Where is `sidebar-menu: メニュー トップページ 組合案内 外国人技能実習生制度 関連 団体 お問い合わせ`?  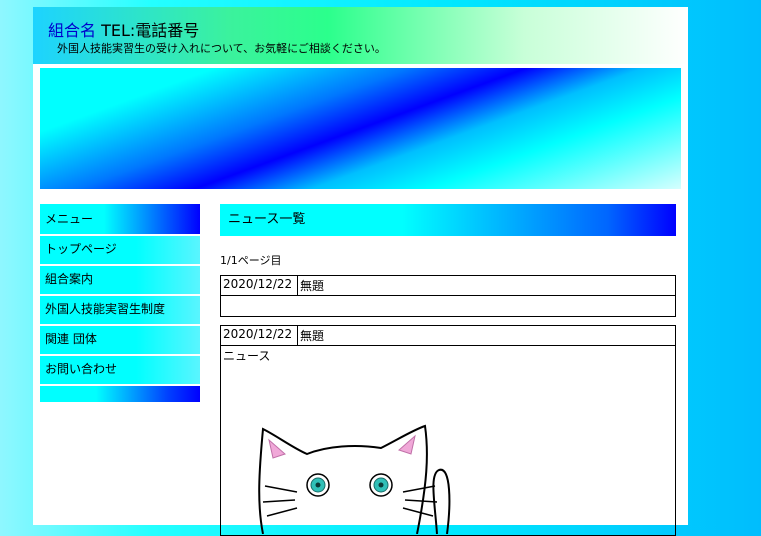
sidebar-menu: メニュー トップページ 組合案内 外国人技能実習生制度 関連 団体 お問い合わせ is located at coordinates (120, 303).